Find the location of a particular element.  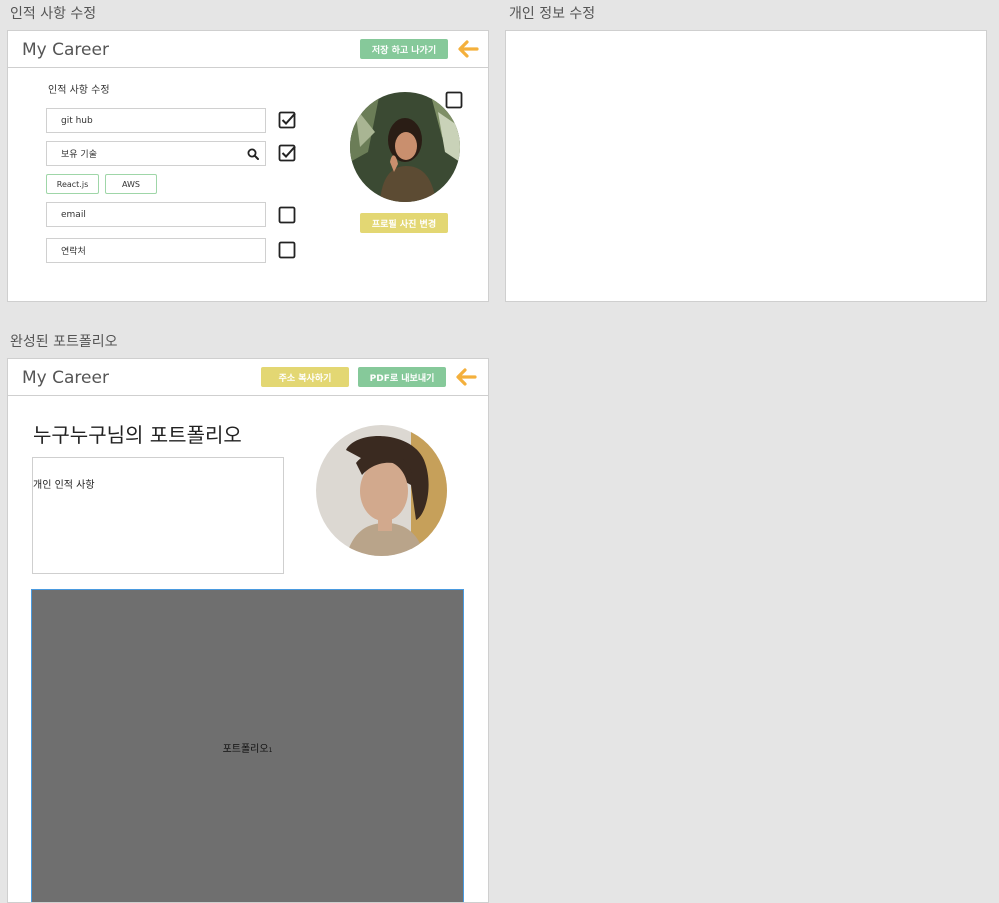

profile-photo-checkbox is located at coordinates (454, 100).